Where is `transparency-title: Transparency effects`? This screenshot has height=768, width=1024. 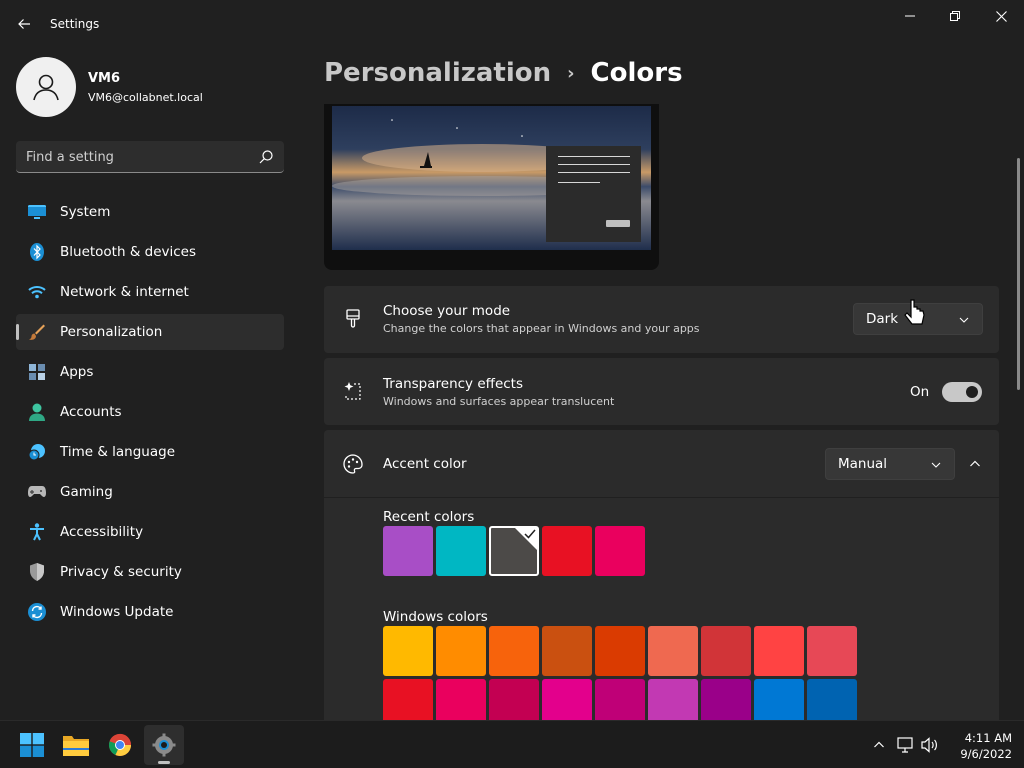 transparency-title: Transparency effects is located at coordinates (453, 384).